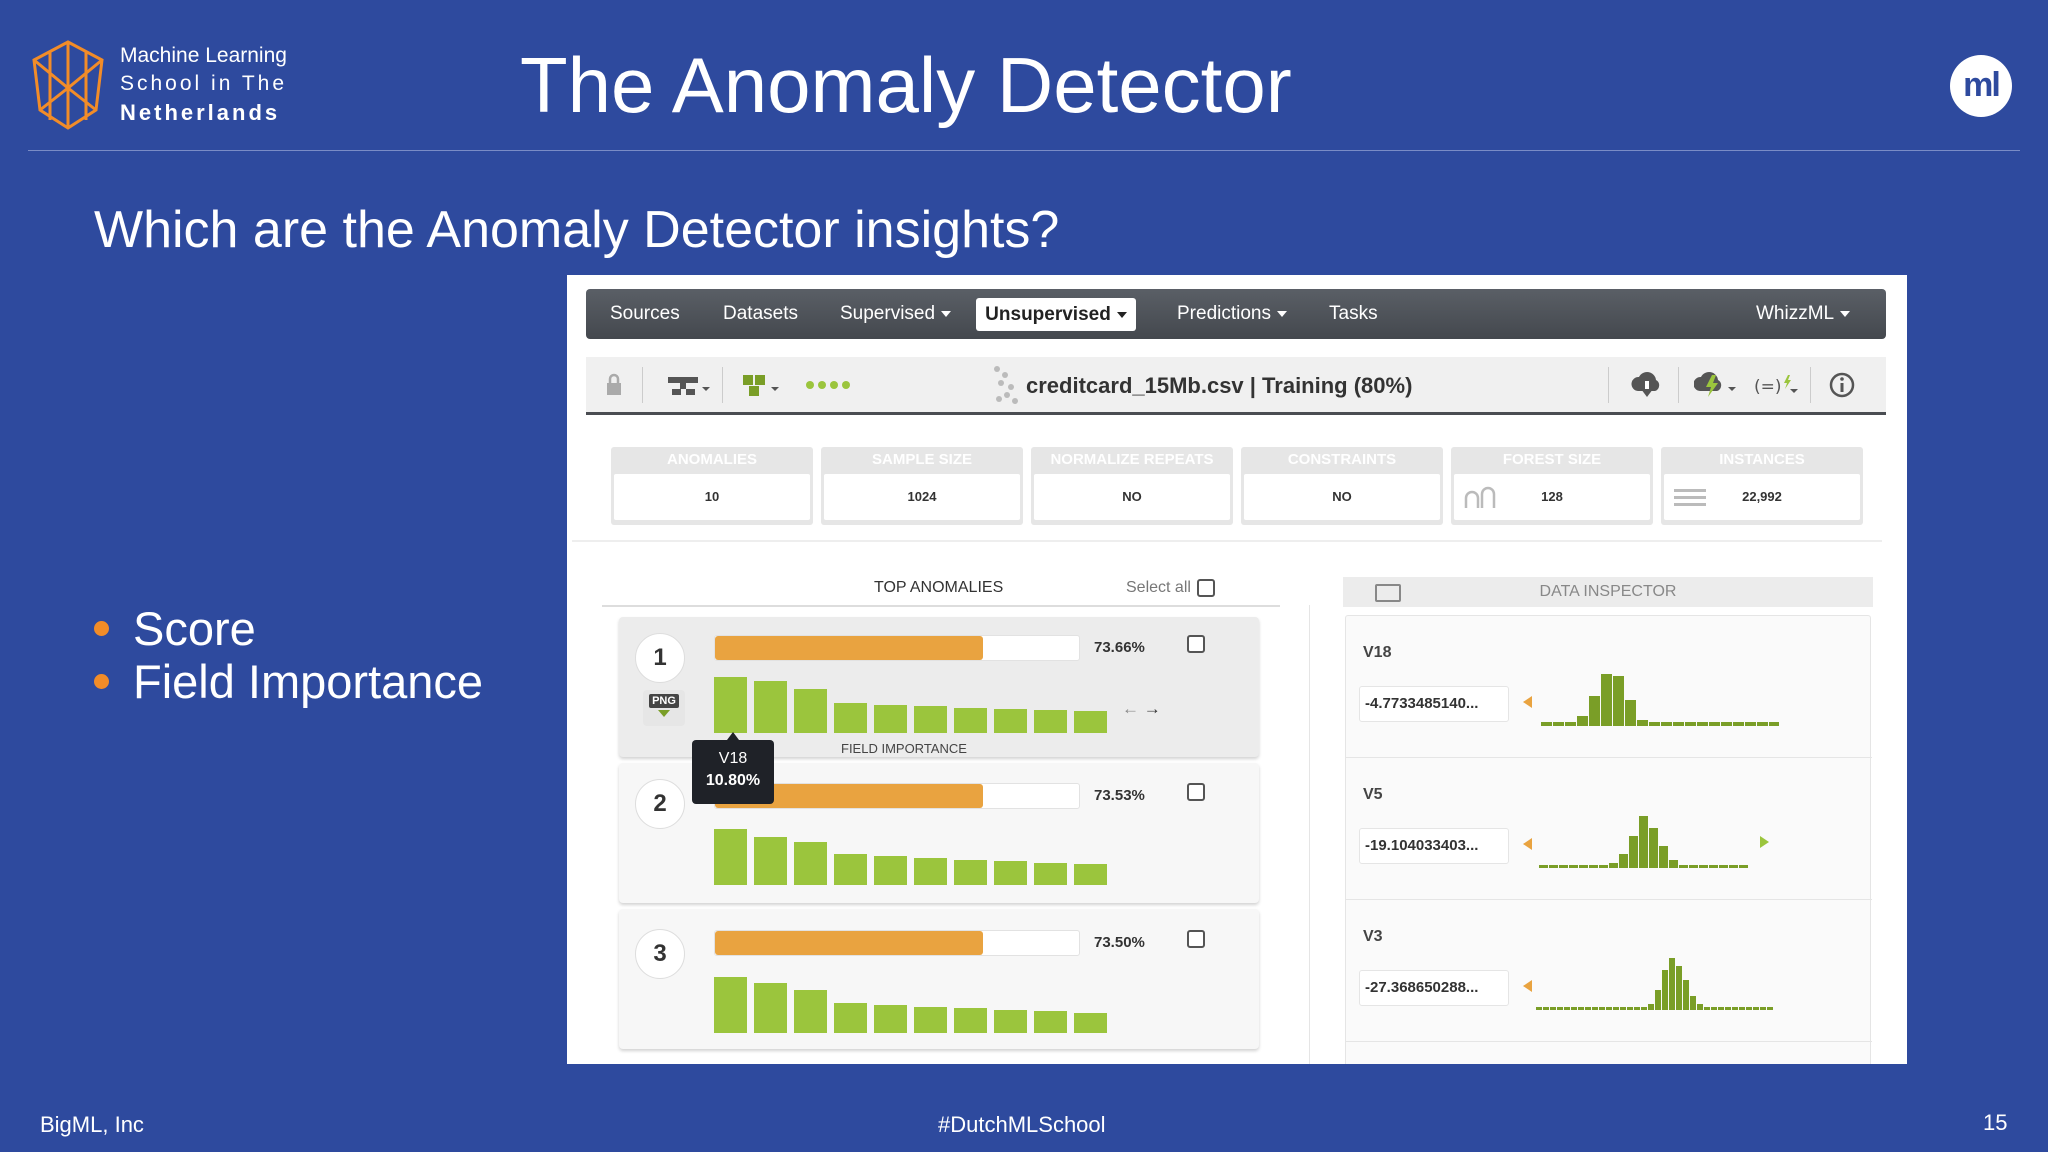 This screenshot has width=2048, height=1152. I want to click on stat-label: SAMPLE SIZE, so click(921, 459).